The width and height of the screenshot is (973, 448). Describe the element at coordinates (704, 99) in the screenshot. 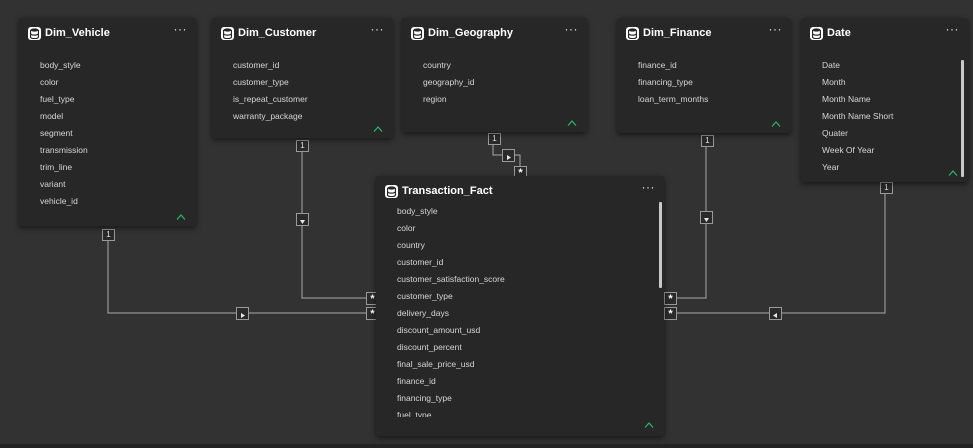

I see `field-item: loan_term_months` at that location.